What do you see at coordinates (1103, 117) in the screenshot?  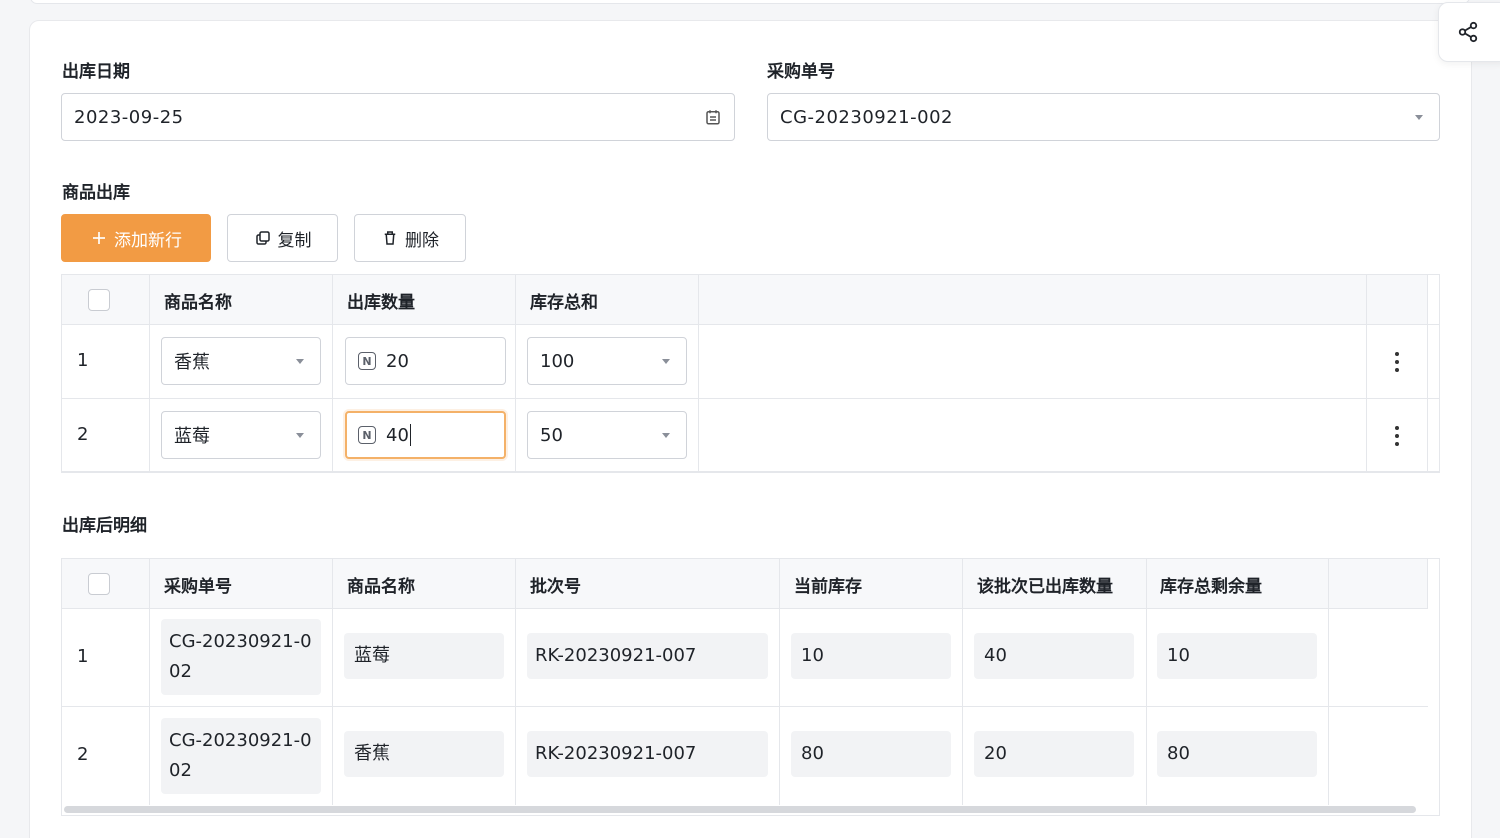 I see `purchase-no-select: CG-20230921-002` at bounding box center [1103, 117].